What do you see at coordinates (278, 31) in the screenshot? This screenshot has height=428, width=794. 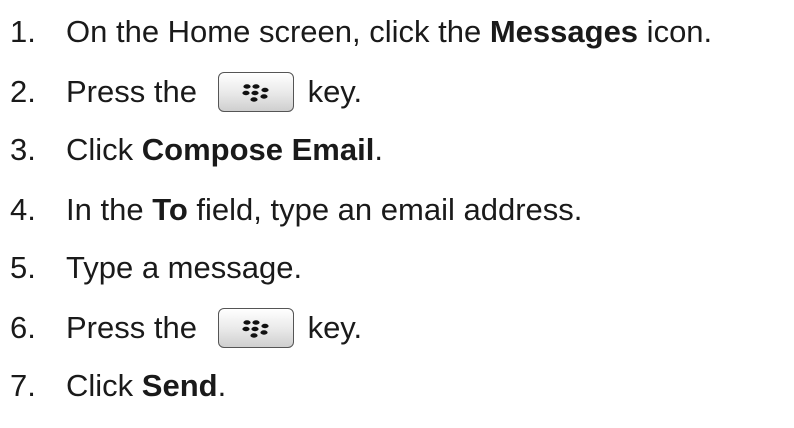 I see `step-text-pre: On the Home screen, click the` at bounding box center [278, 31].